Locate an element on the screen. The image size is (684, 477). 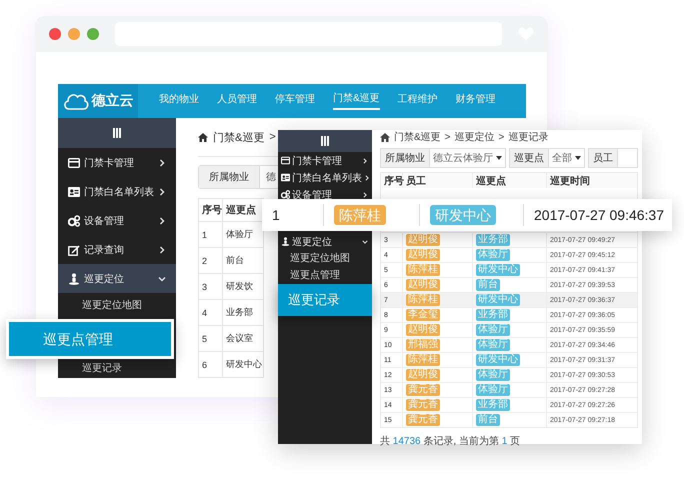
brand-name: 德立云 is located at coordinates (113, 101).